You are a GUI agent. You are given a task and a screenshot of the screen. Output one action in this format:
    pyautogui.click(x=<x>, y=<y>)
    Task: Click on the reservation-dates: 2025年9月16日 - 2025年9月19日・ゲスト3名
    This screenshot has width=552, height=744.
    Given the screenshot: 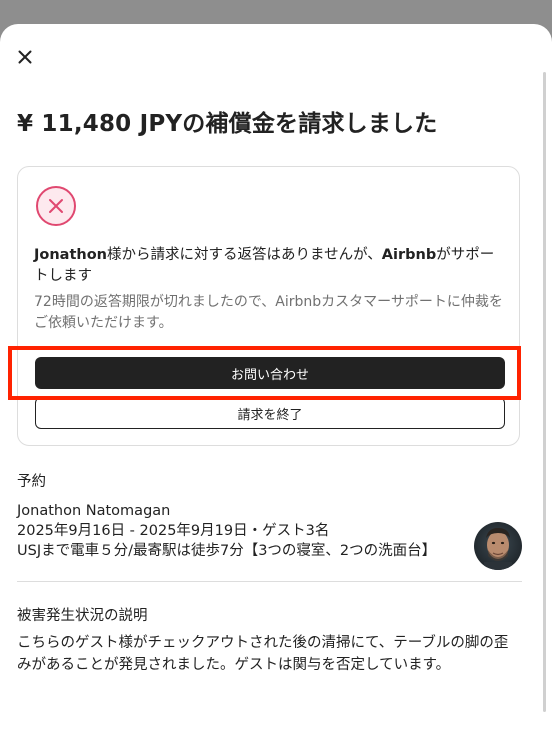 What is the action you would take?
    pyautogui.click(x=173, y=531)
    